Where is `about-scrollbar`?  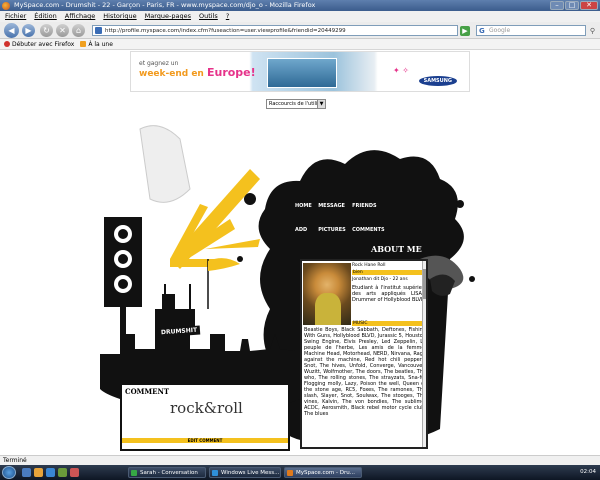 about-scrollbar is located at coordinates (424, 354).